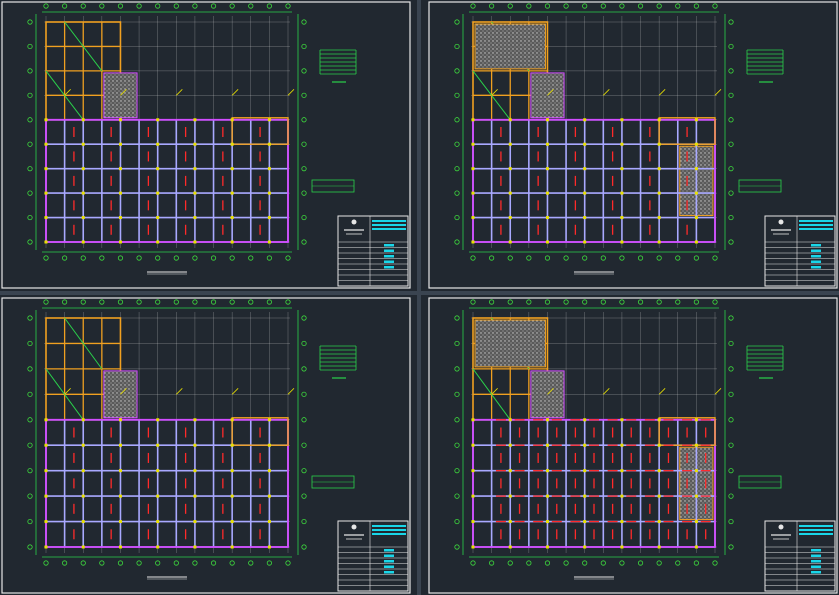  I want to click on title-block-frame, so click(373, 556).